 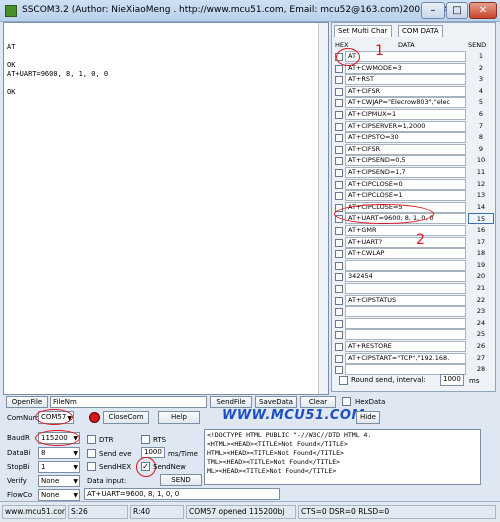 I want to click on send-row-button: 15, so click(x=481, y=219).